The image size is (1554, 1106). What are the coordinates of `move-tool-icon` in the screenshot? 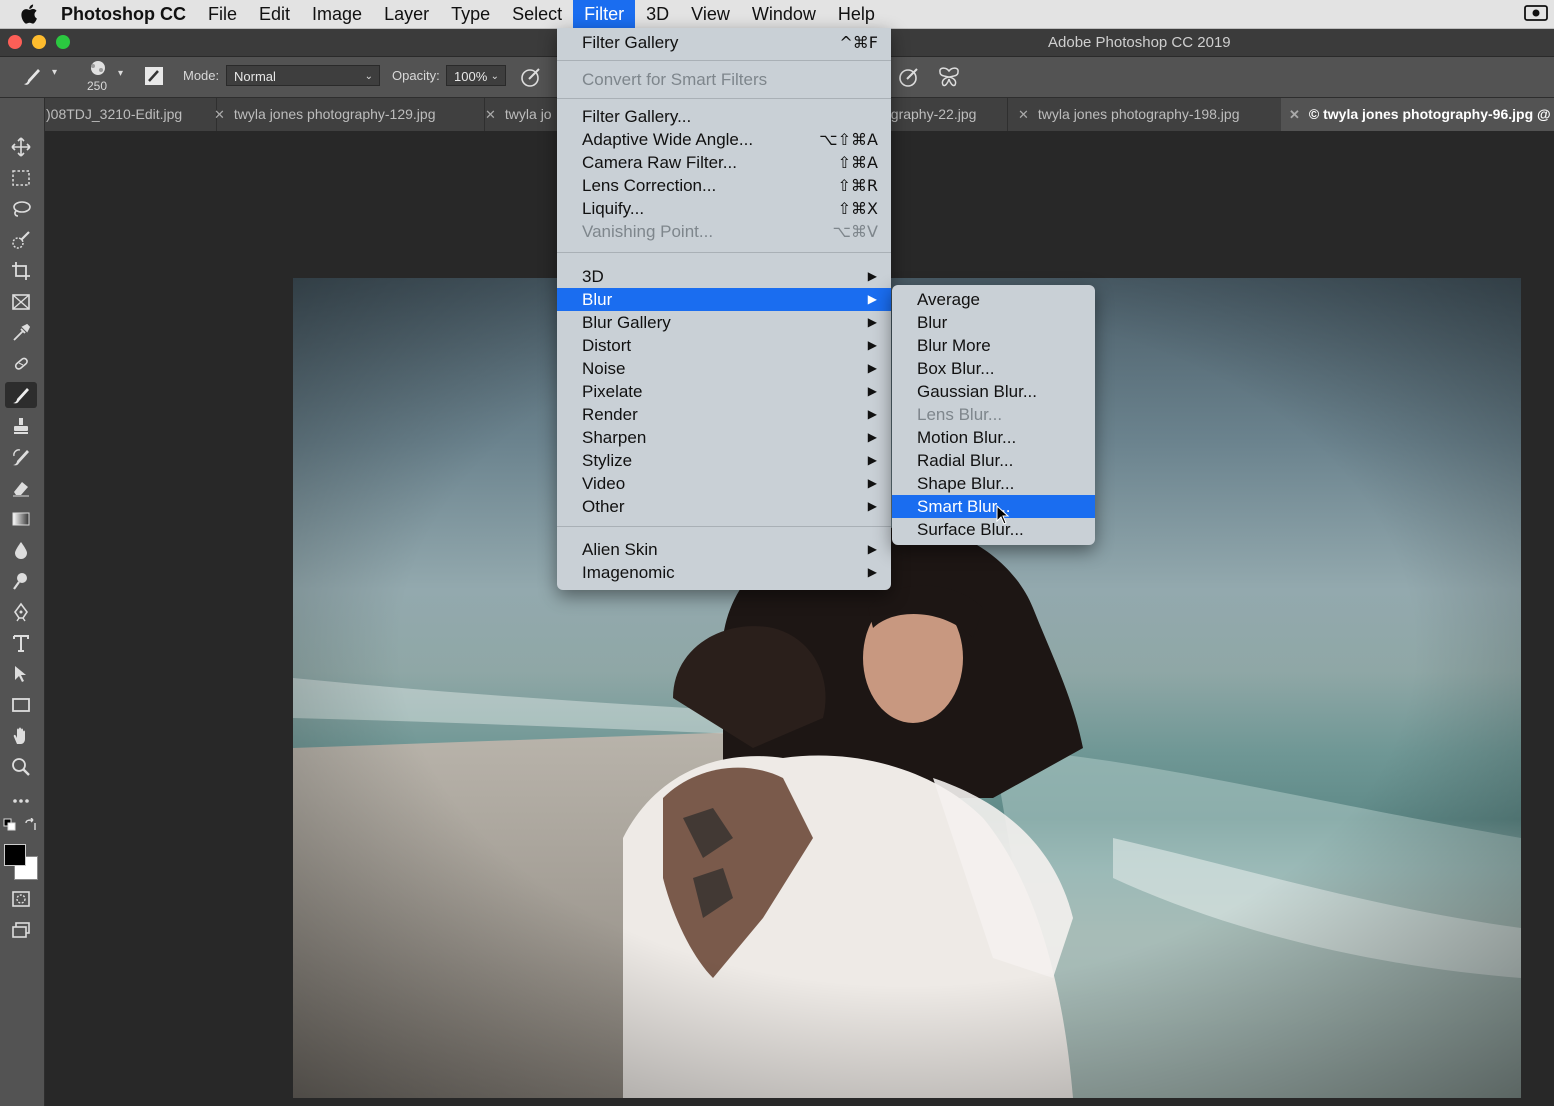 It's located at (21, 147).